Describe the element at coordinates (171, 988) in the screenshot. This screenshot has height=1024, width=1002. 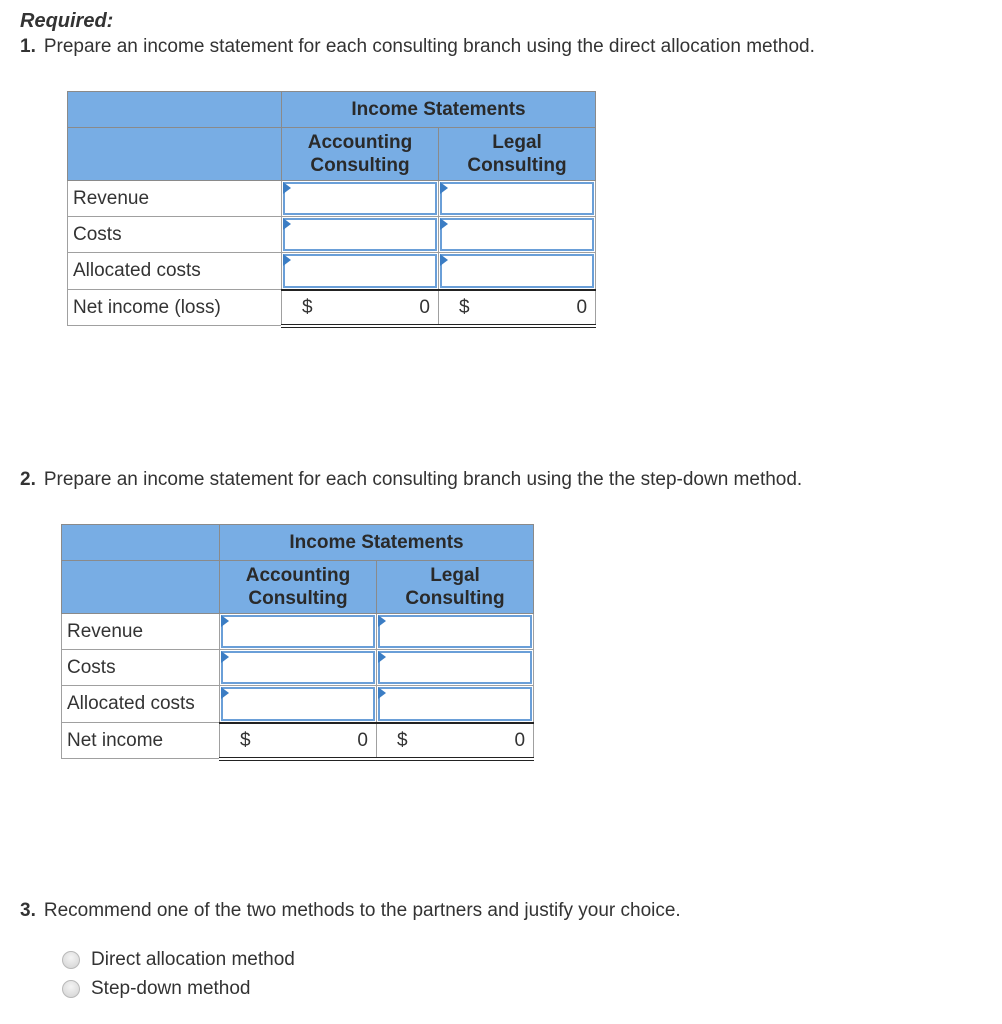
I see `option-label: Step-down method` at that location.